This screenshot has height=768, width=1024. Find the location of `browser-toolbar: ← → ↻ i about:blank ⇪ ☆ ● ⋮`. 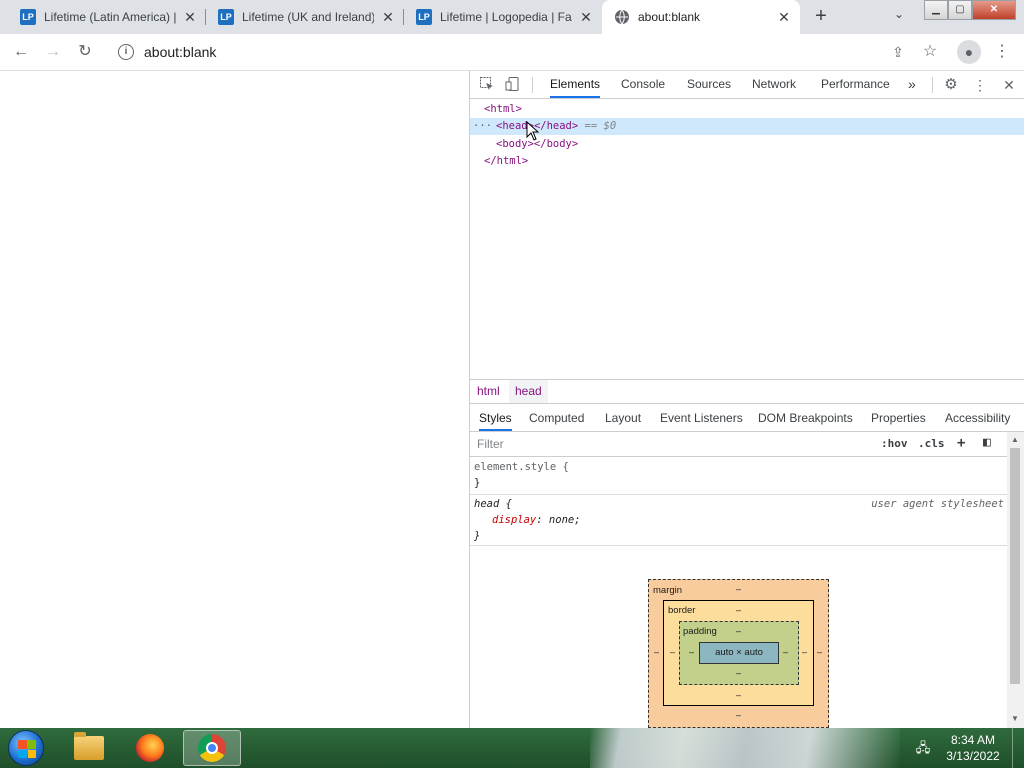

browser-toolbar: ← → ↻ i about:blank ⇪ ☆ ● ⋮ is located at coordinates (512, 52).